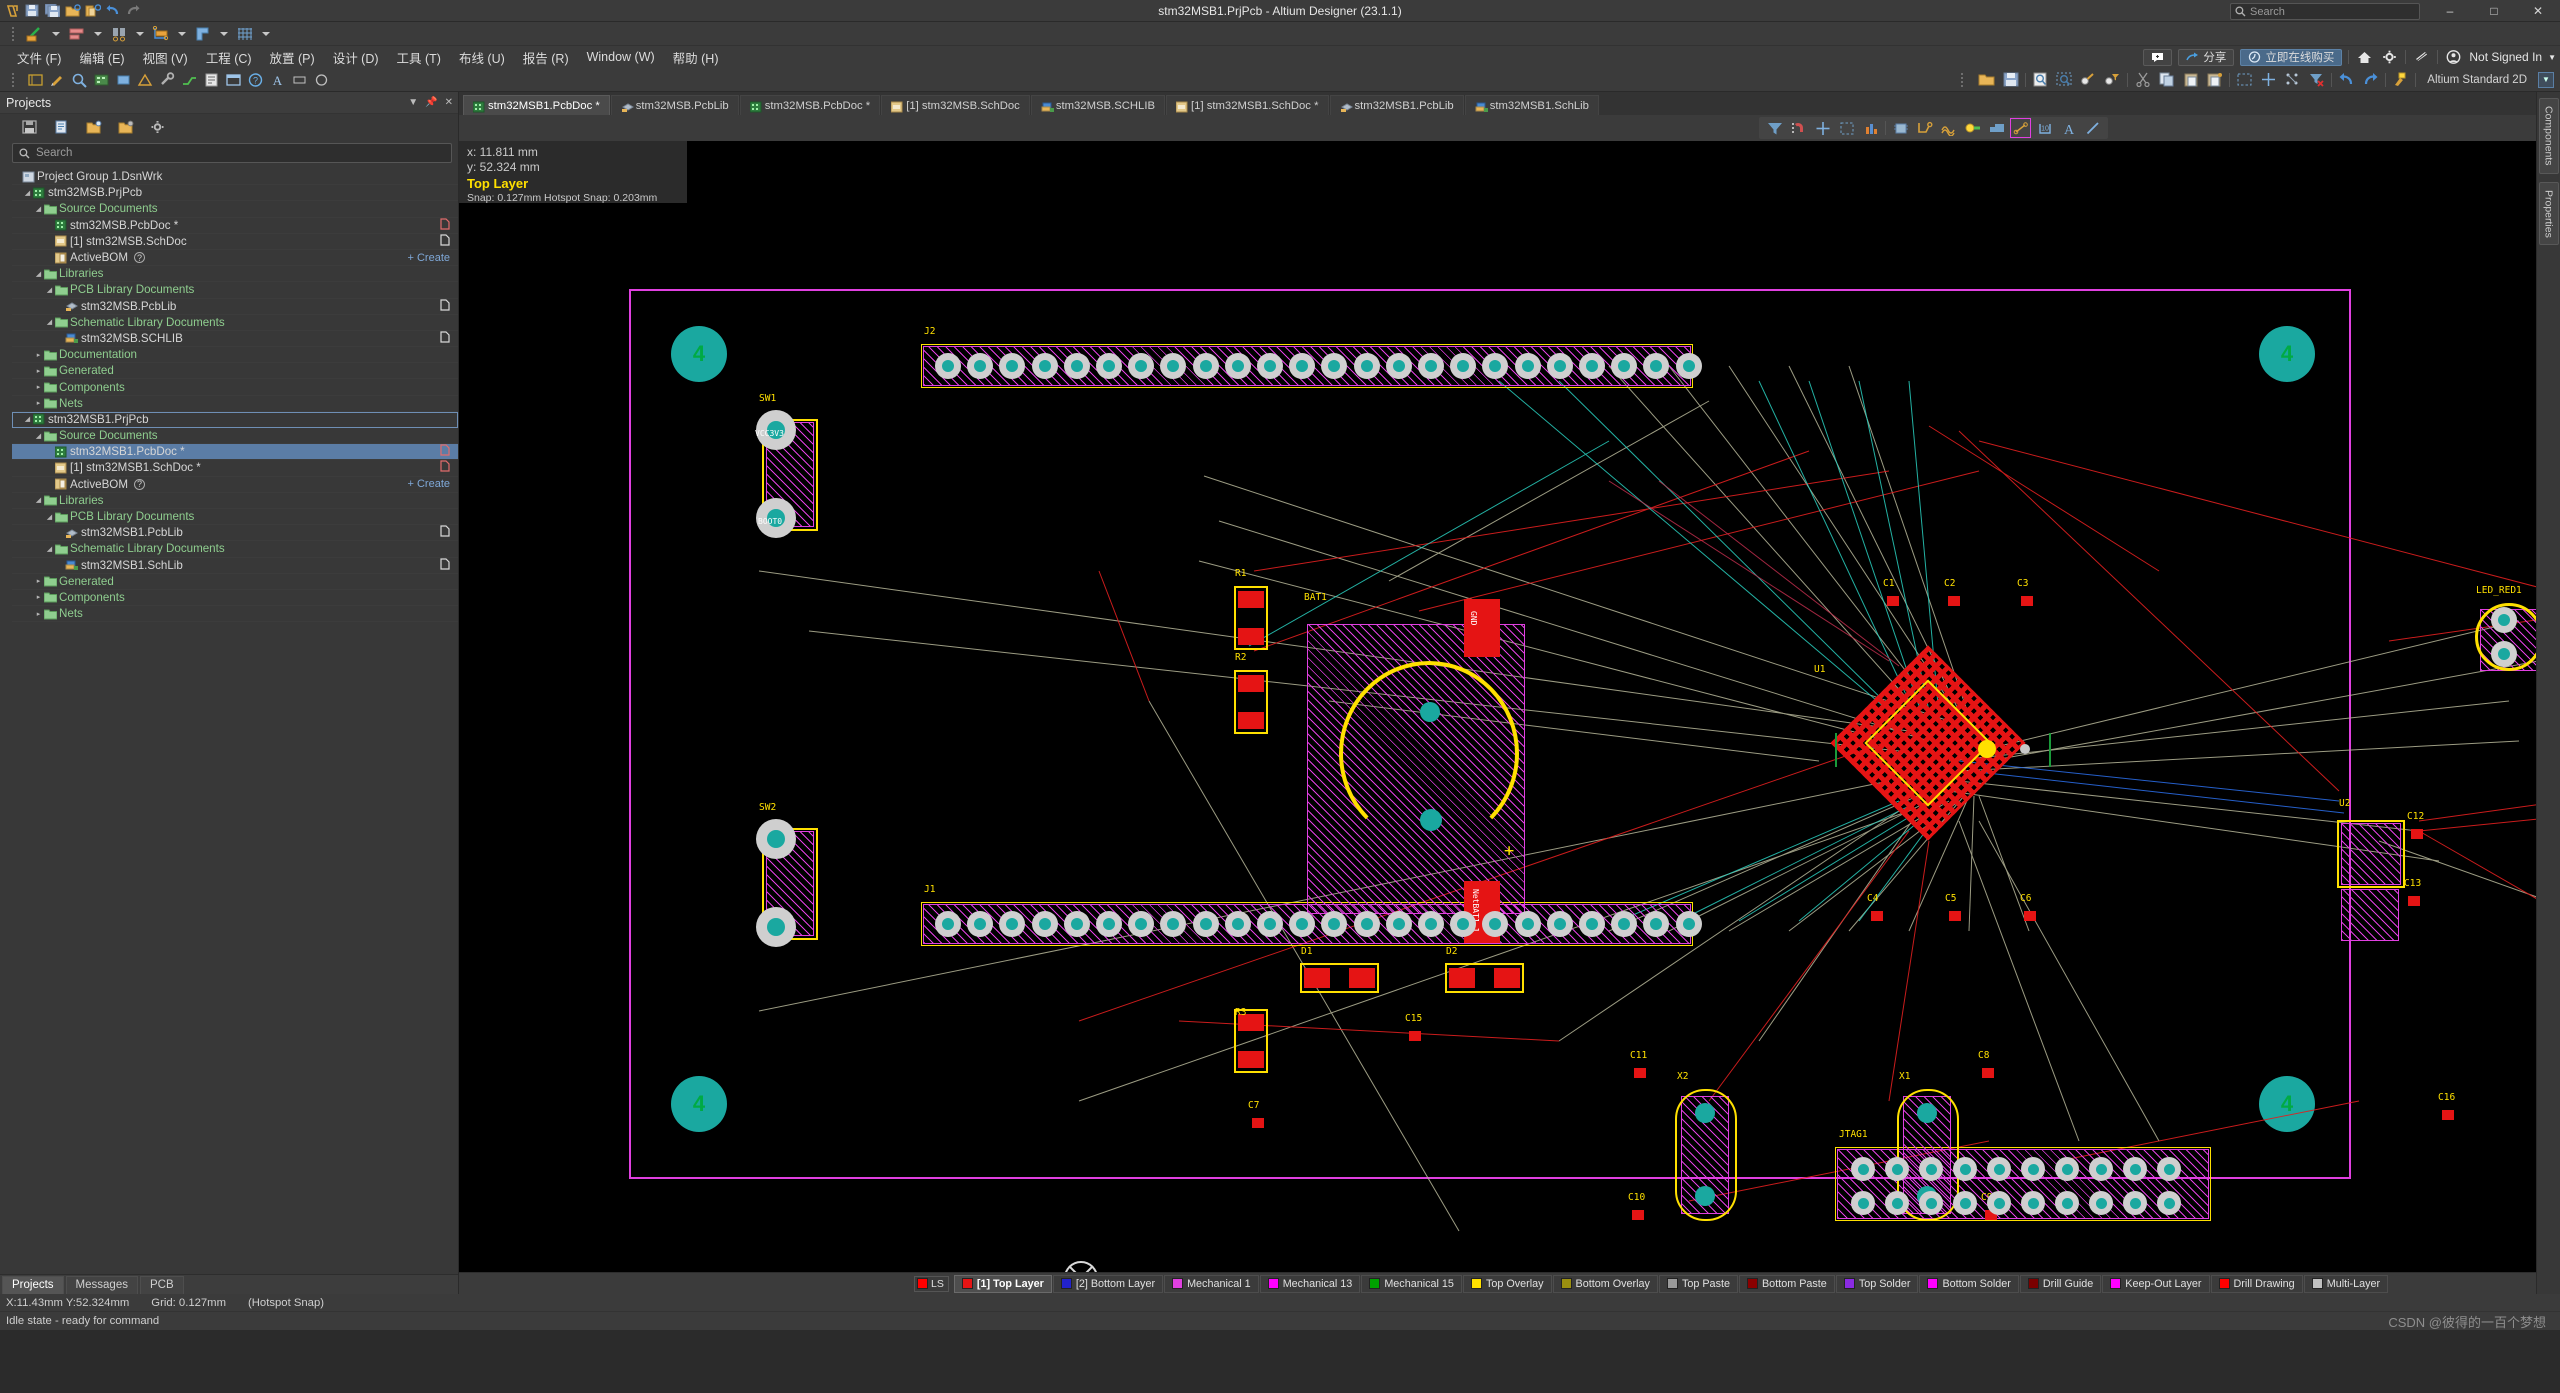  I want to click on crosshair-icon, so click(1822, 128).